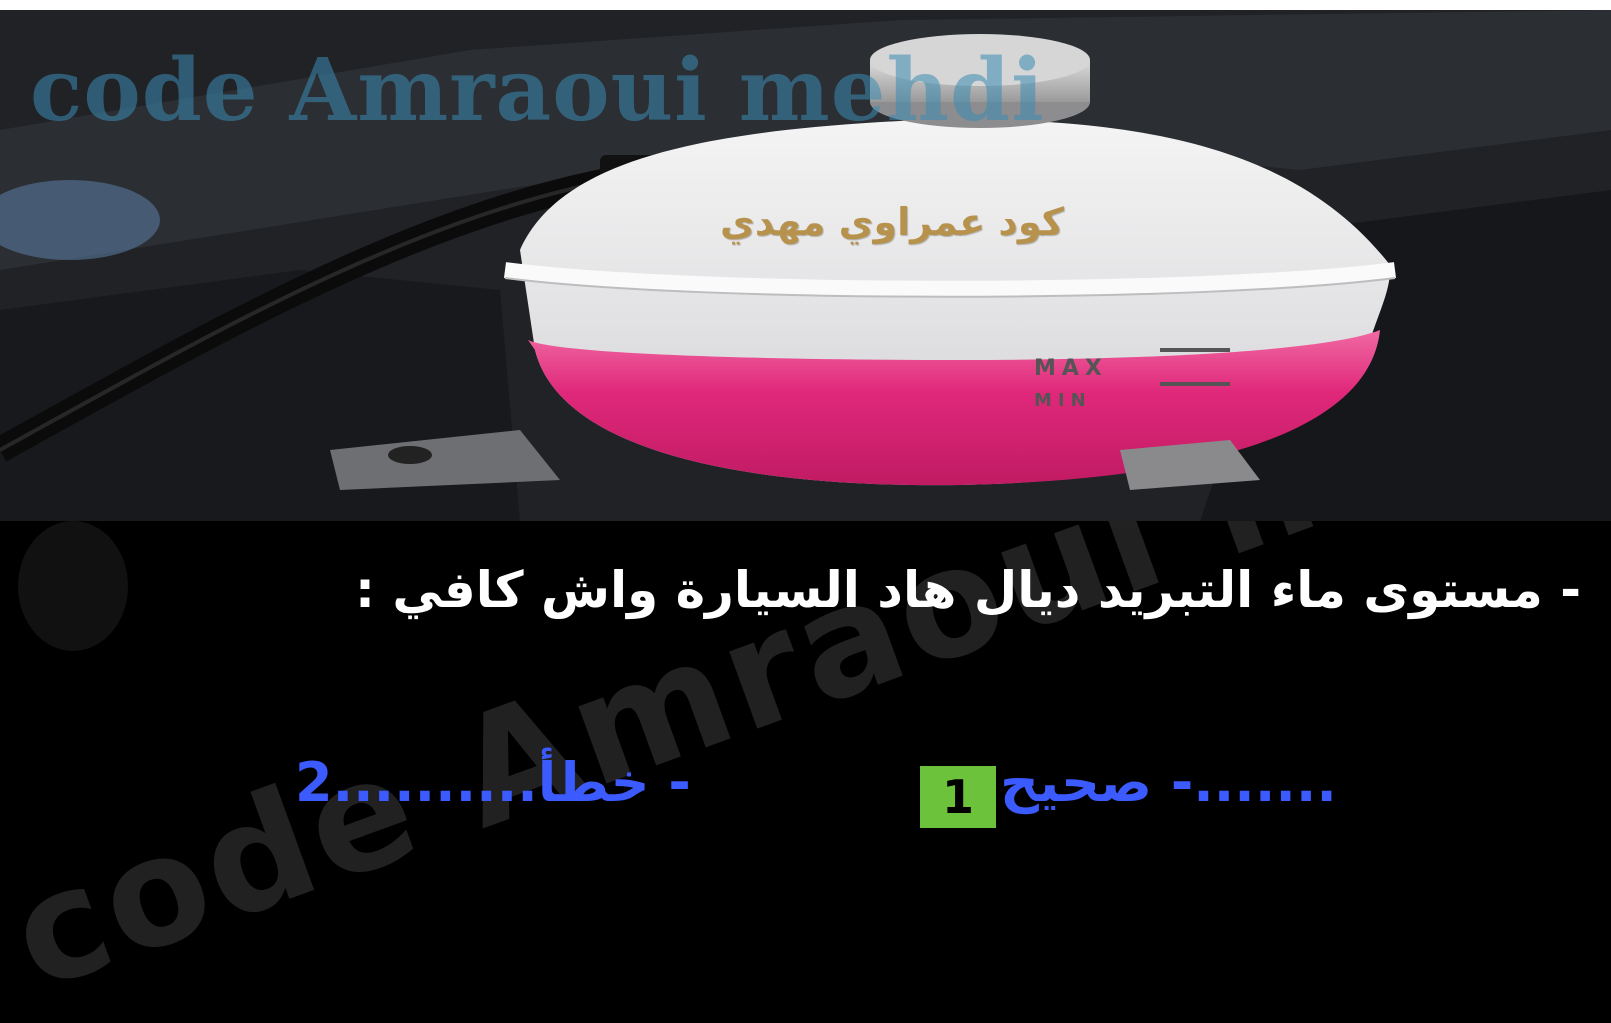 This screenshot has height=1023, width=1611. Describe the element at coordinates (805, 796) in the screenshot. I see `answer-options: .......- صحيح 2..........- خطأ` at that location.